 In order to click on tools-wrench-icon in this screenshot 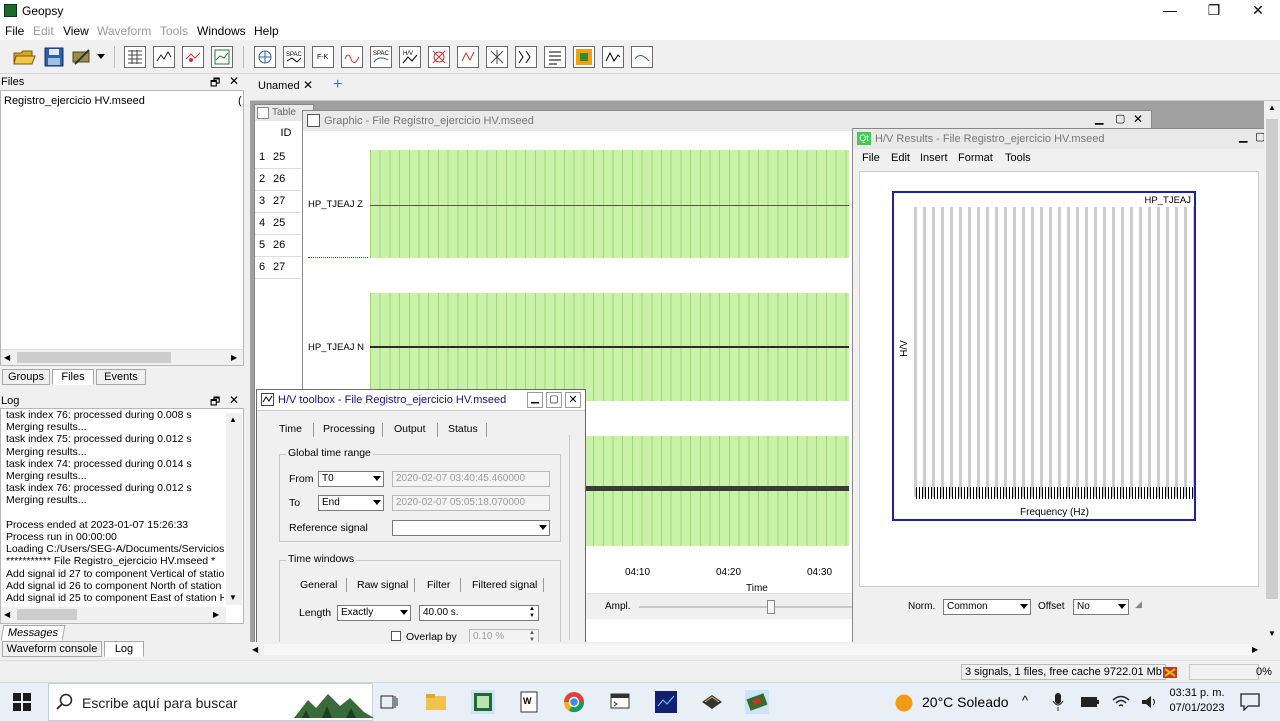, I will do `click(82, 57)`.